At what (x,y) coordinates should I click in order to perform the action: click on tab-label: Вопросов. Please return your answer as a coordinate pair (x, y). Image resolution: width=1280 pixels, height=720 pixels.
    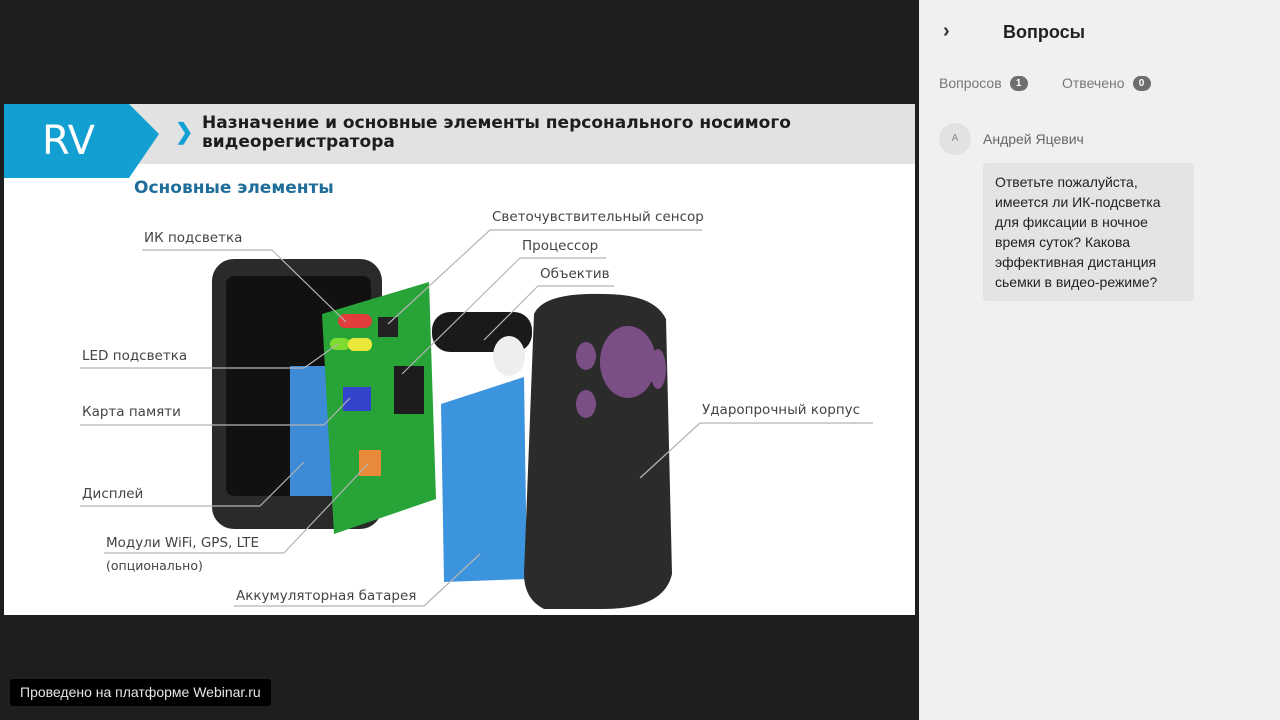
    Looking at the image, I should click on (970, 83).